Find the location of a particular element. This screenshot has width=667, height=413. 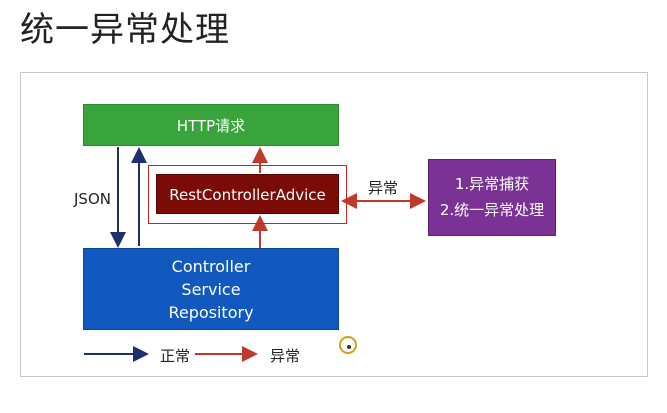

handler-step-1: 1.异常捕获 is located at coordinates (492, 184).